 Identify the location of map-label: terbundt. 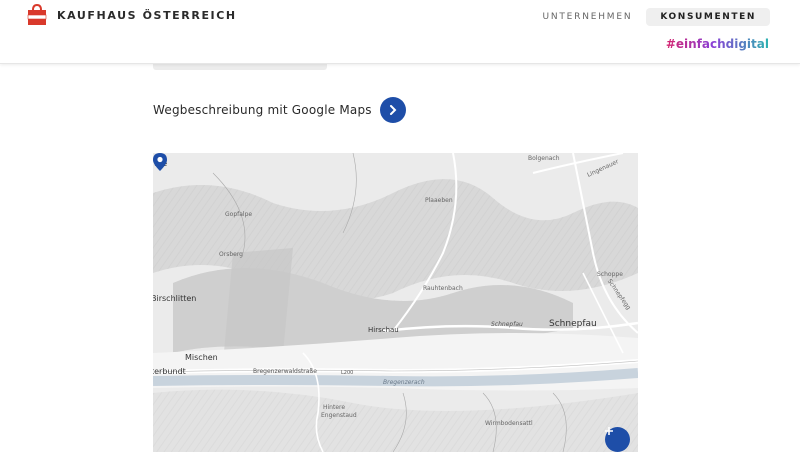
(169, 371).